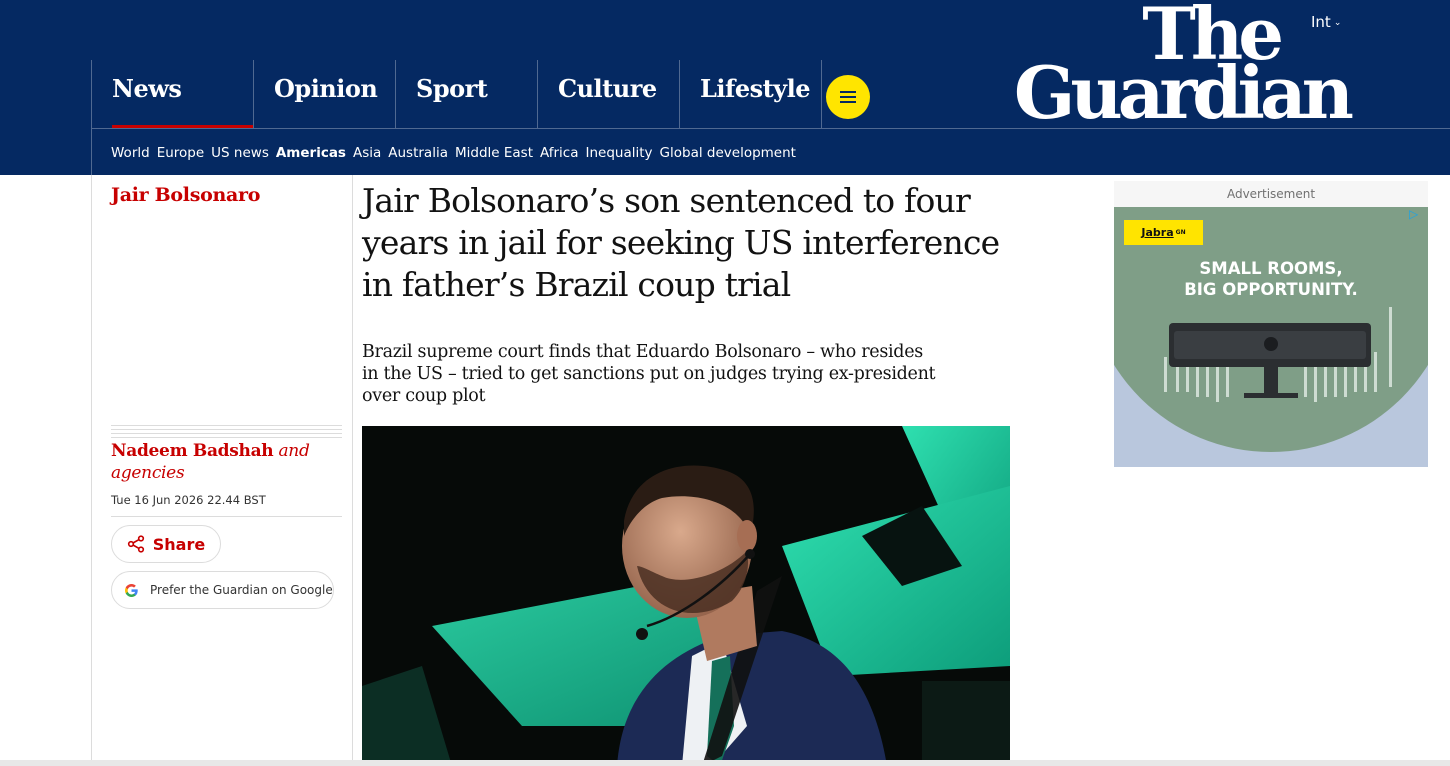  What do you see at coordinates (418, 153) in the screenshot?
I see `subnav-australia: Australia` at bounding box center [418, 153].